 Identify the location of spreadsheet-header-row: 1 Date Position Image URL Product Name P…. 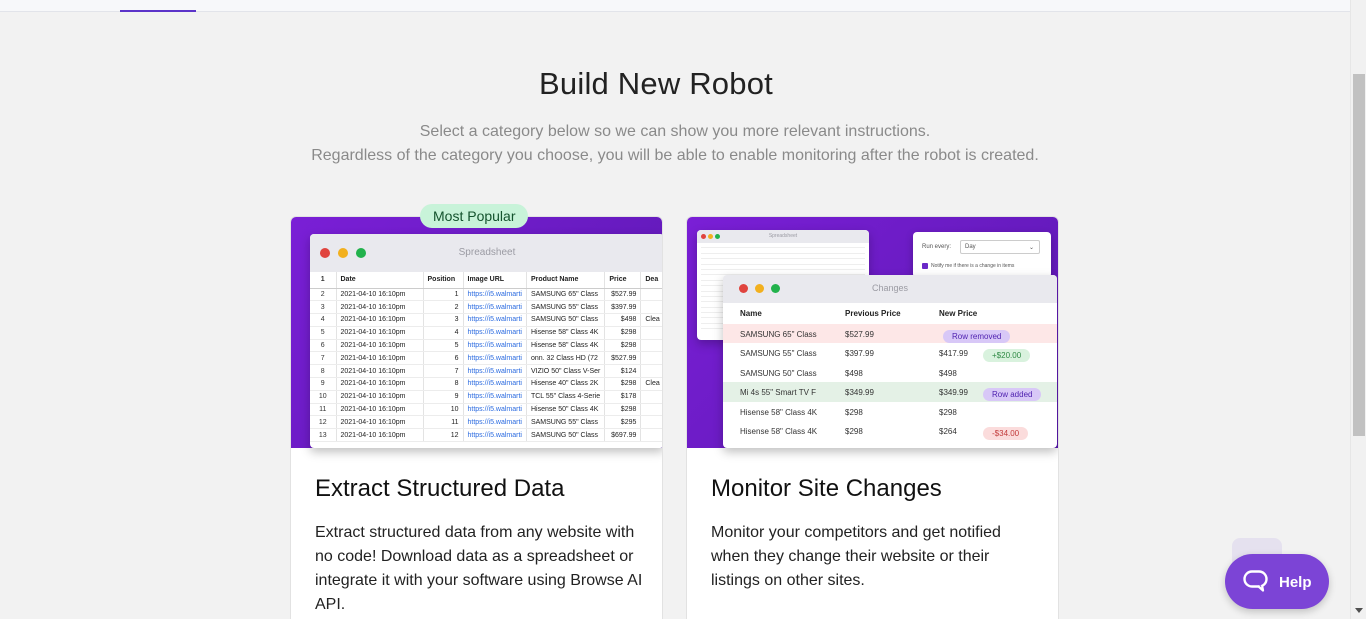
(486, 280).